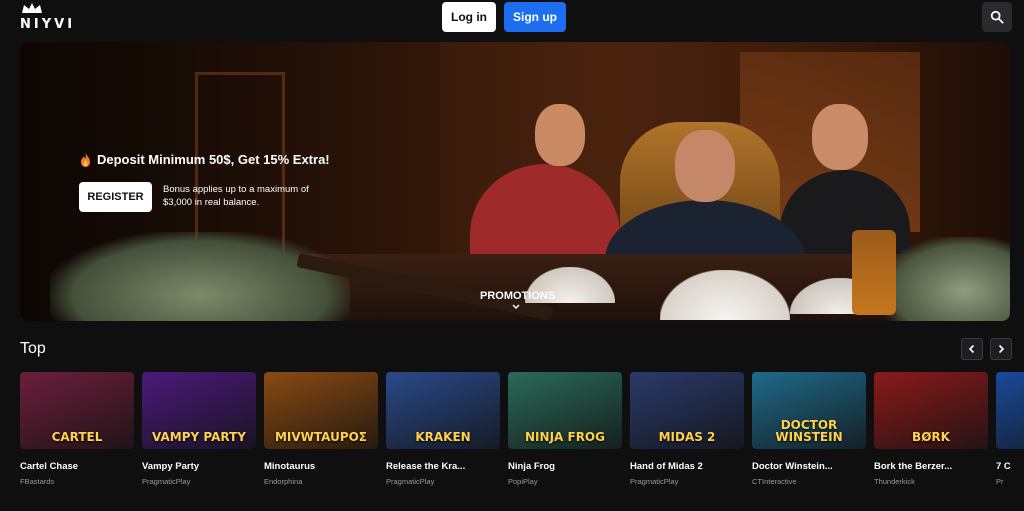 Image resolution: width=1024 pixels, height=511 pixels. What do you see at coordinates (321, 410) in the screenshot?
I see `game-thumbnail: MIVWTAUPOΣ` at bounding box center [321, 410].